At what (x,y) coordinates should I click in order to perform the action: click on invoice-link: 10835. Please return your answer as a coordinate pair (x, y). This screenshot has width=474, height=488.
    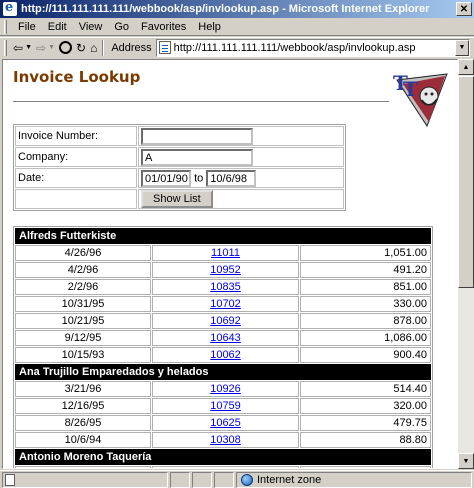
    Looking at the image, I should click on (225, 287).